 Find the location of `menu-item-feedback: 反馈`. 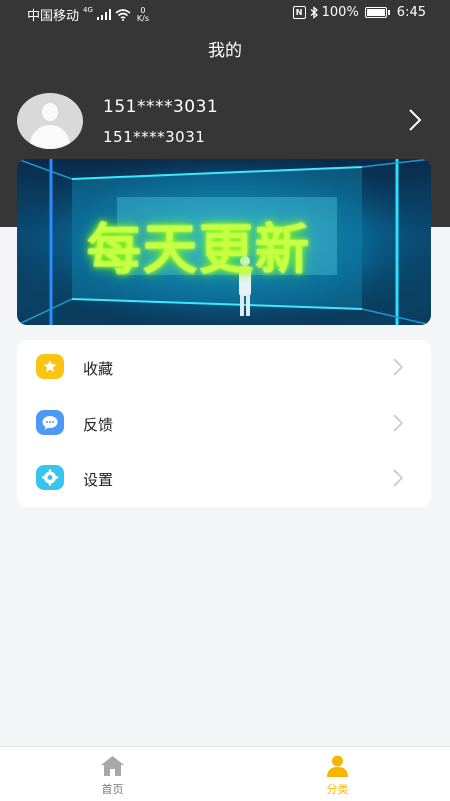

menu-item-feedback: 反馈 is located at coordinates (224, 424).